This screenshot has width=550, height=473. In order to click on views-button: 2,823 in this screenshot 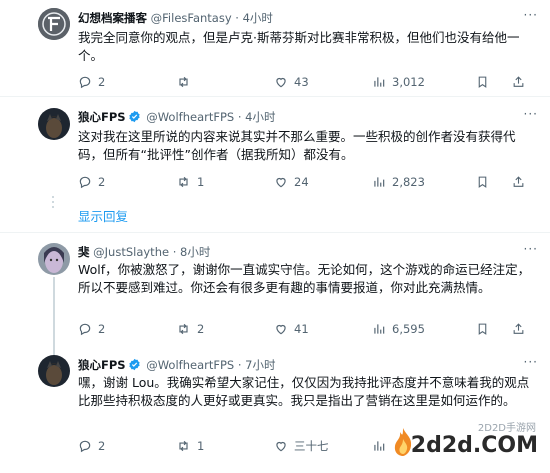, I will do `click(398, 182)`.